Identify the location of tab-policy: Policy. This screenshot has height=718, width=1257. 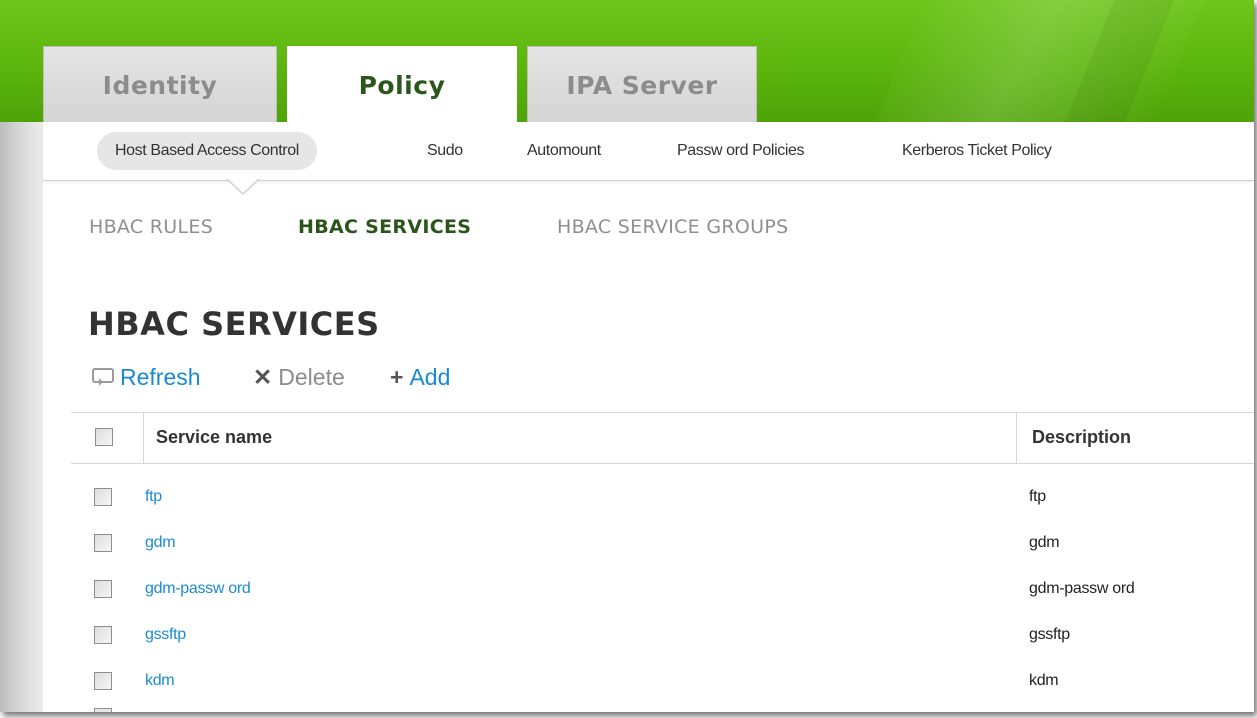
(402, 85).